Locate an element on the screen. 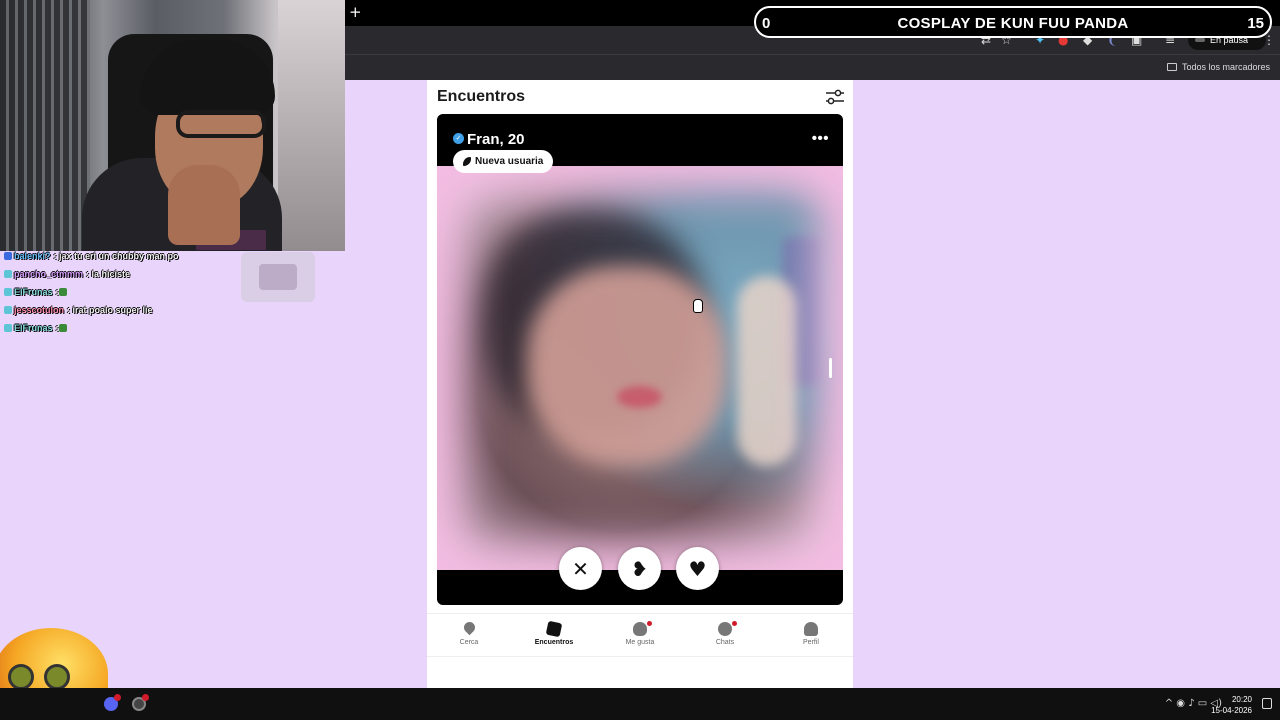 The width and height of the screenshot is (1280, 720). pass-button: ✕ is located at coordinates (580, 568).